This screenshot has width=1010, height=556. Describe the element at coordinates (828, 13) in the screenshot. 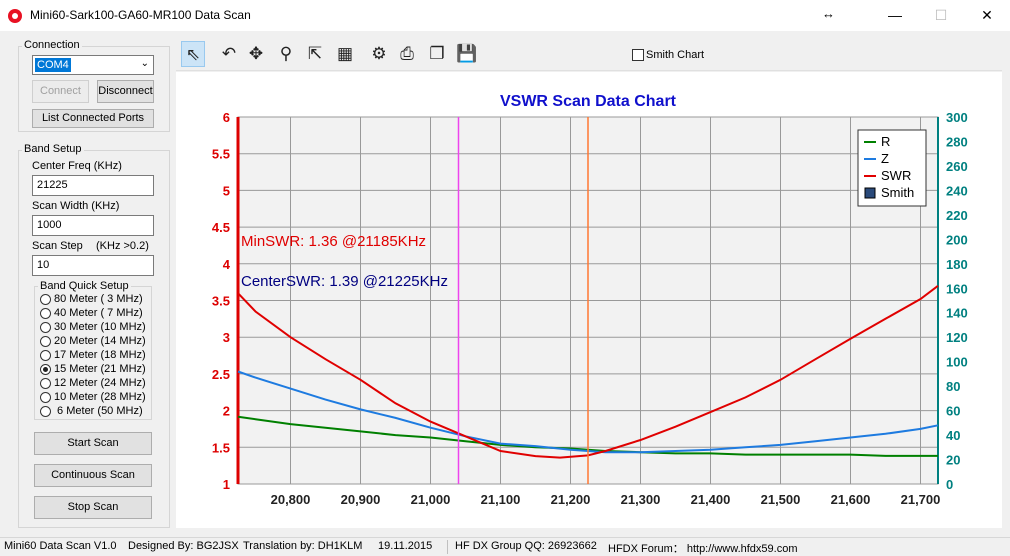

I see `resize-icon: ↔` at that location.